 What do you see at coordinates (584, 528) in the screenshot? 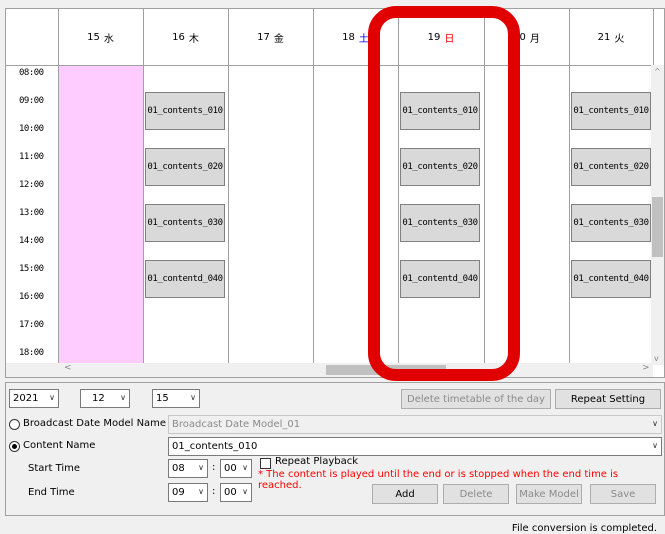
I see `status-bar-text: File conversion is completed.` at bounding box center [584, 528].